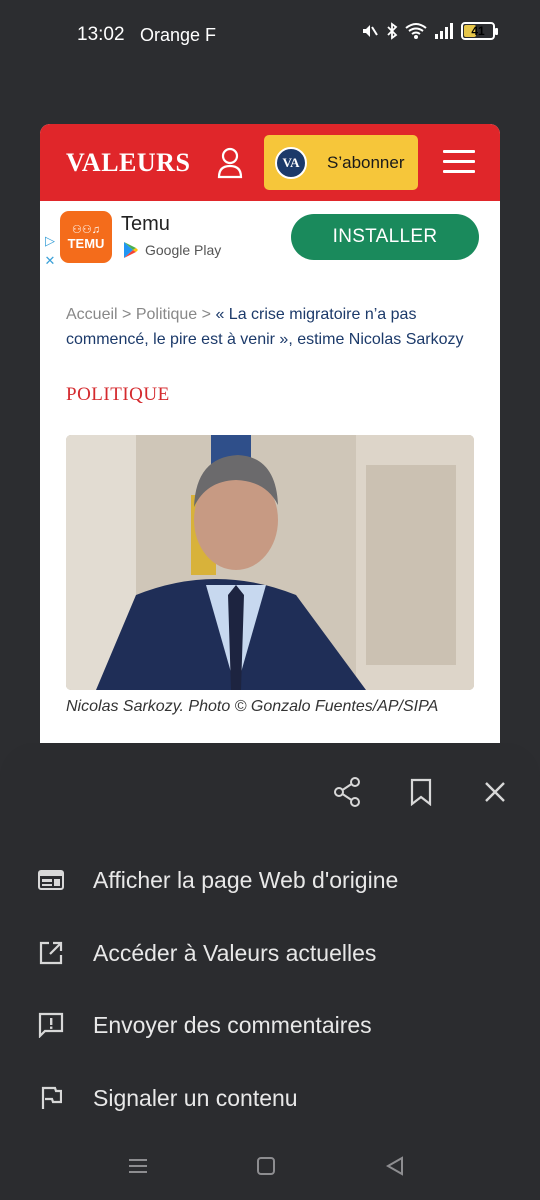  I want to click on home-button, so click(266, 1168).